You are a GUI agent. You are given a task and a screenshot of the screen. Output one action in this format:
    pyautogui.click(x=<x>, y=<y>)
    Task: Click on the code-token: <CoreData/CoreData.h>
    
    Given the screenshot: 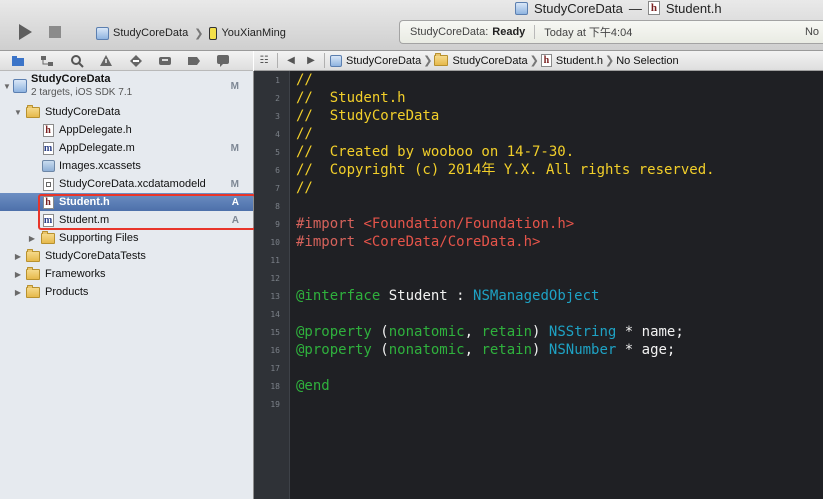 What is the action you would take?
    pyautogui.click(x=452, y=242)
    